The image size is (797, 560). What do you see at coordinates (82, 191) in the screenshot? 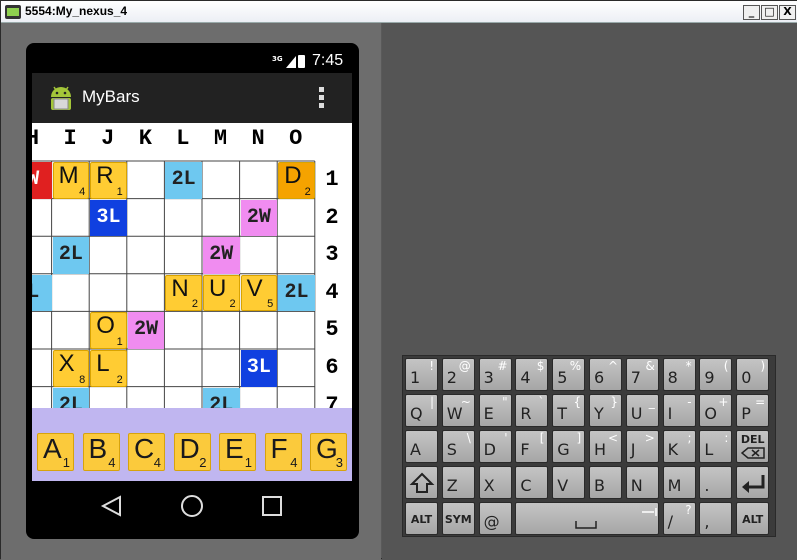
I see `tile-points: 4` at bounding box center [82, 191].